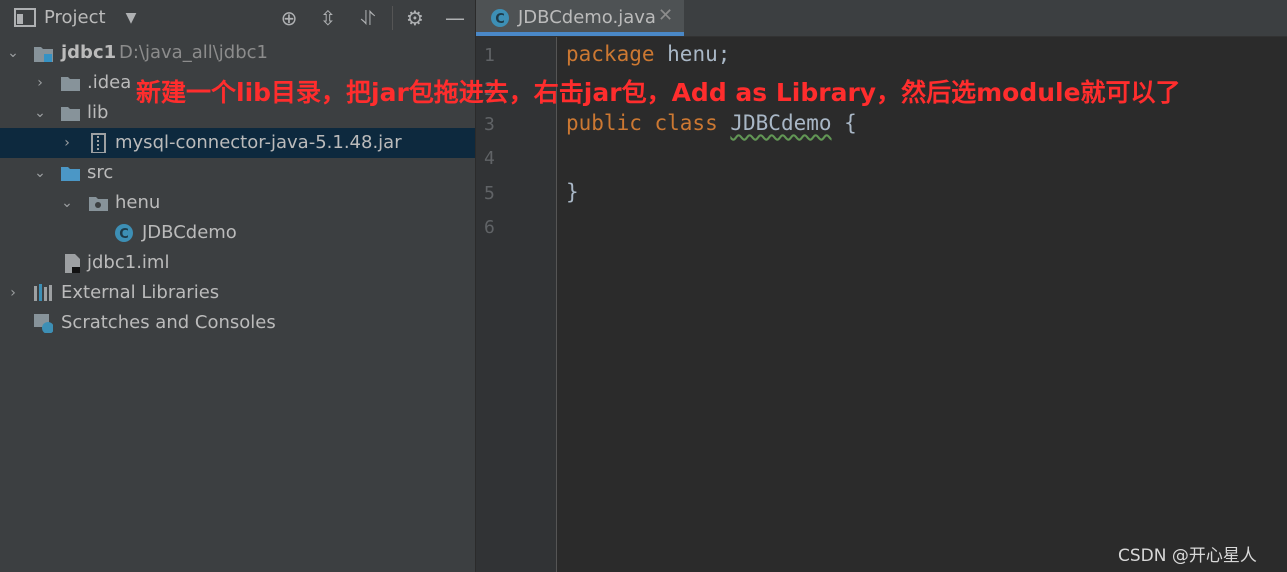  Describe the element at coordinates (43, 54) in the screenshot. I see `module-folder-icon` at that location.